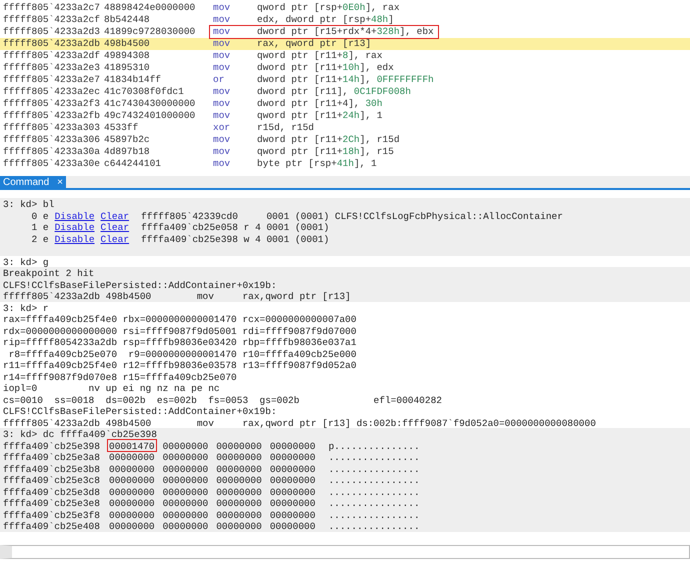 This screenshot has width=690, height=561. I want to click on command-tab: Command ×, so click(33, 182).